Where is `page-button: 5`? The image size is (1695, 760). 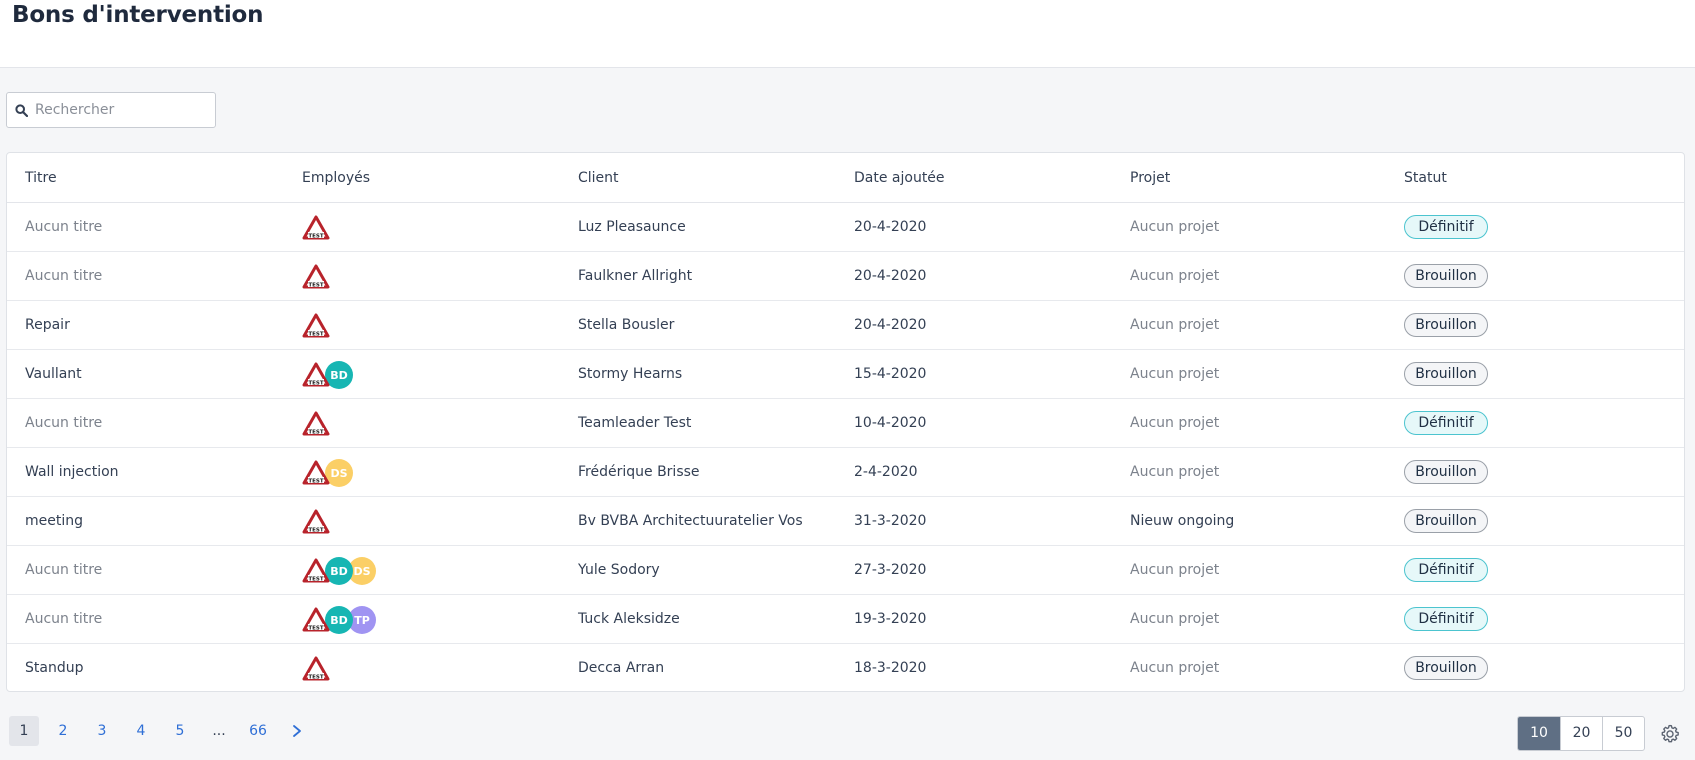
page-button: 5 is located at coordinates (180, 731).